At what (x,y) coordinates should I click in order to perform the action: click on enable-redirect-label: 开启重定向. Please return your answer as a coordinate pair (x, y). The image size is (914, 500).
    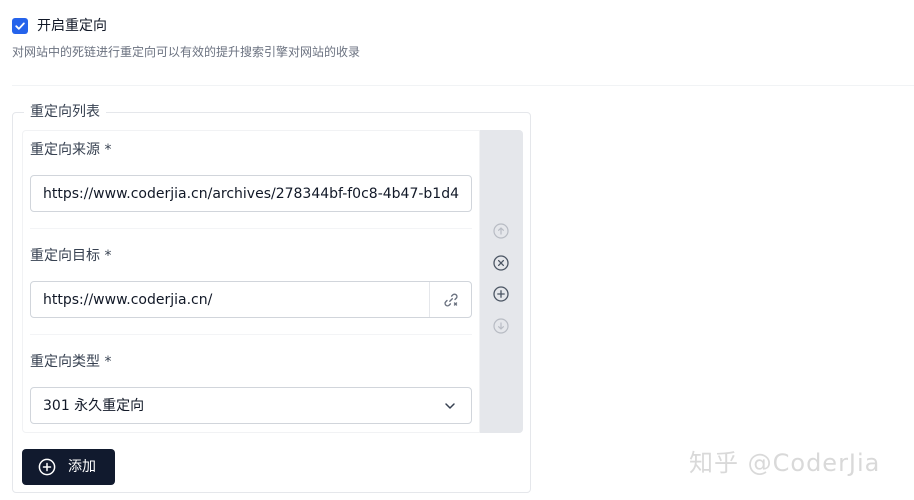
    Looking at the image, I should click on (72, 26).